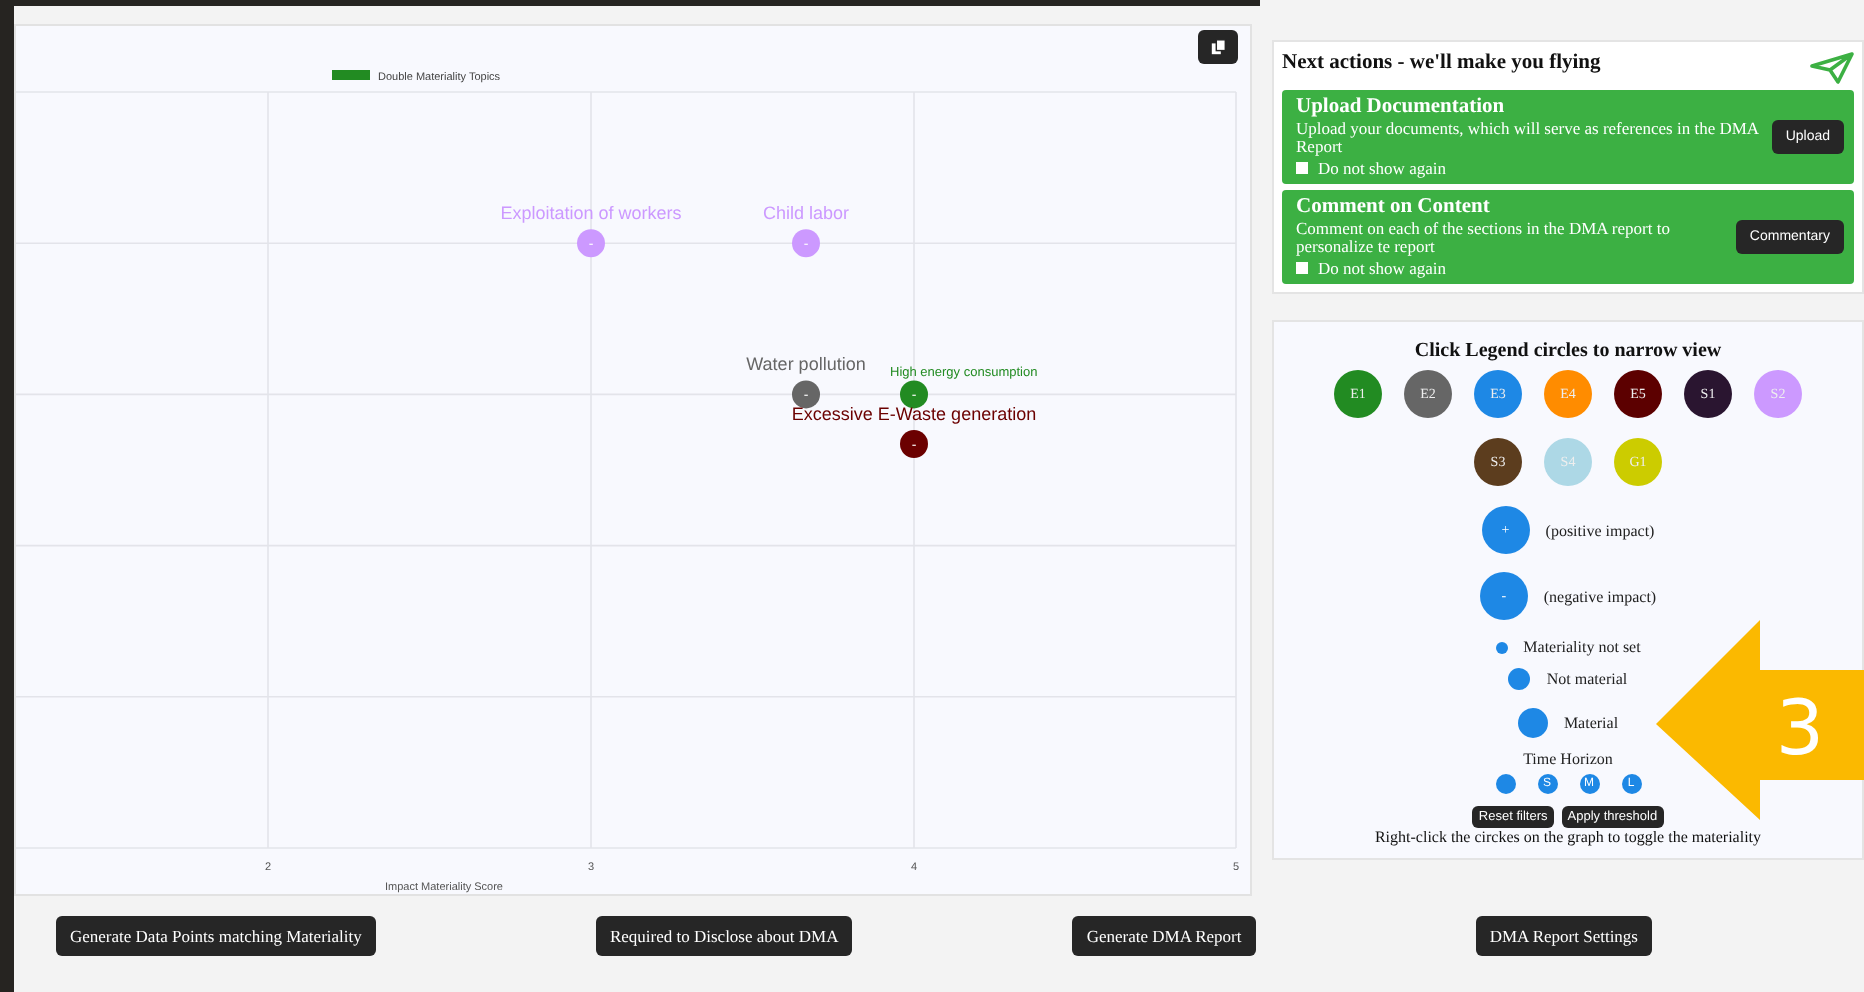 The image size is (1864, 992). What do you see at coordinates (1401, 107) in the screenshot?
I see `action-title: Upload Documentation` at bounding box center [1401, 107].